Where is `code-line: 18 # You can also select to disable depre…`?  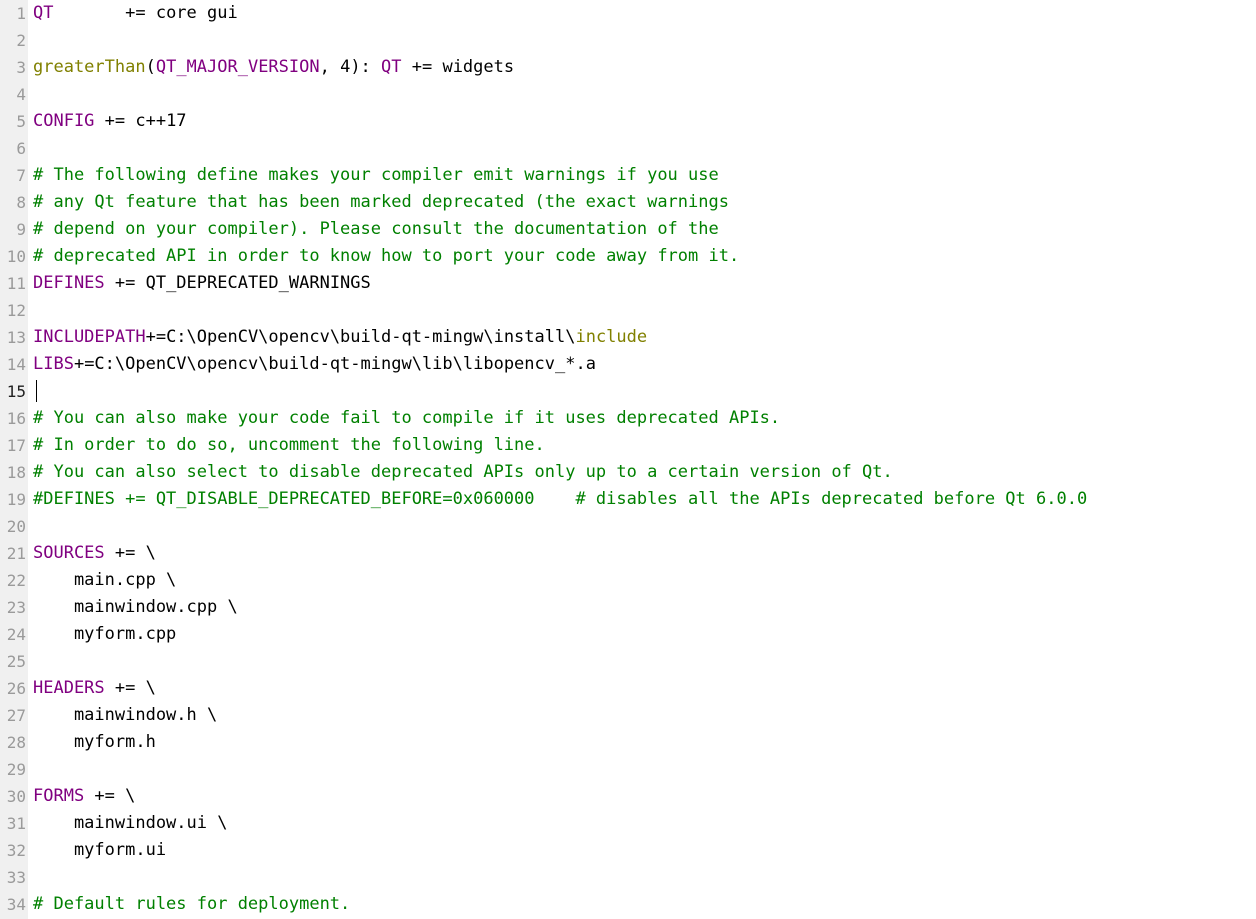 code-line: 18 # You can also select to disable depre… is located at coordinates (628, 472).